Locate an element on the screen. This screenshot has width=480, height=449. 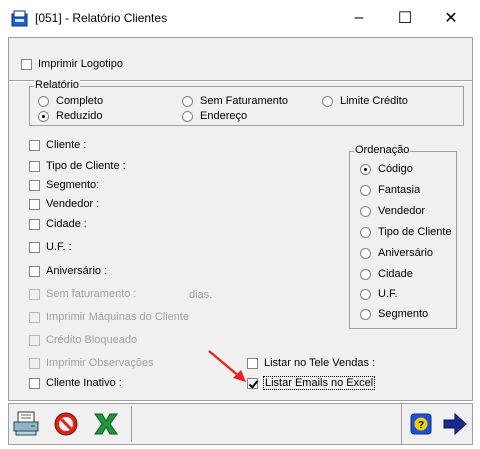
help-button: ? is located at coordinates (421, 424).